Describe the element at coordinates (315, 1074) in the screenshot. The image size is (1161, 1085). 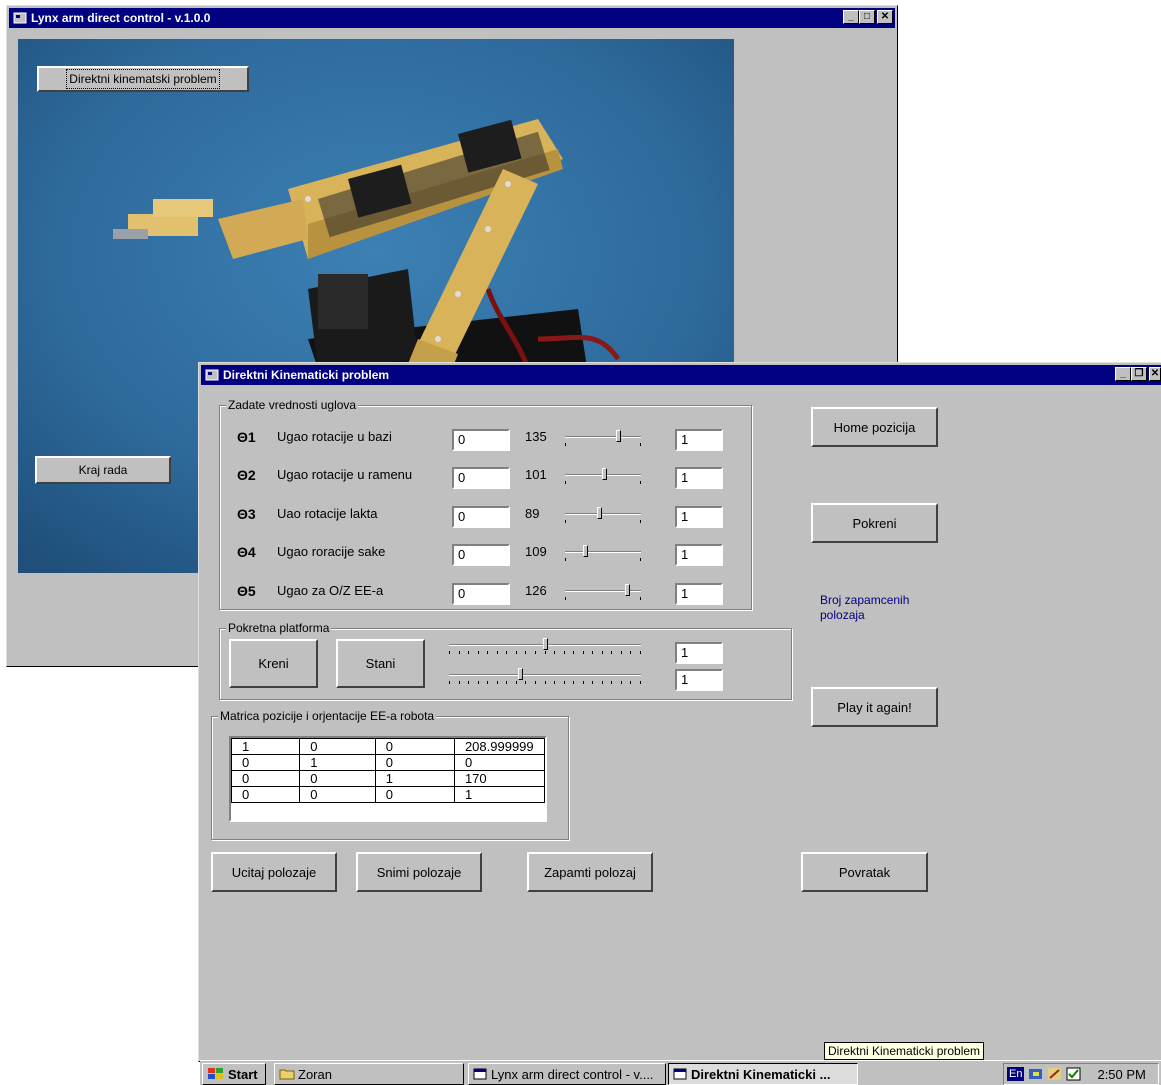
I see `taskbar-item-zoran-label: Zoran` at that location.